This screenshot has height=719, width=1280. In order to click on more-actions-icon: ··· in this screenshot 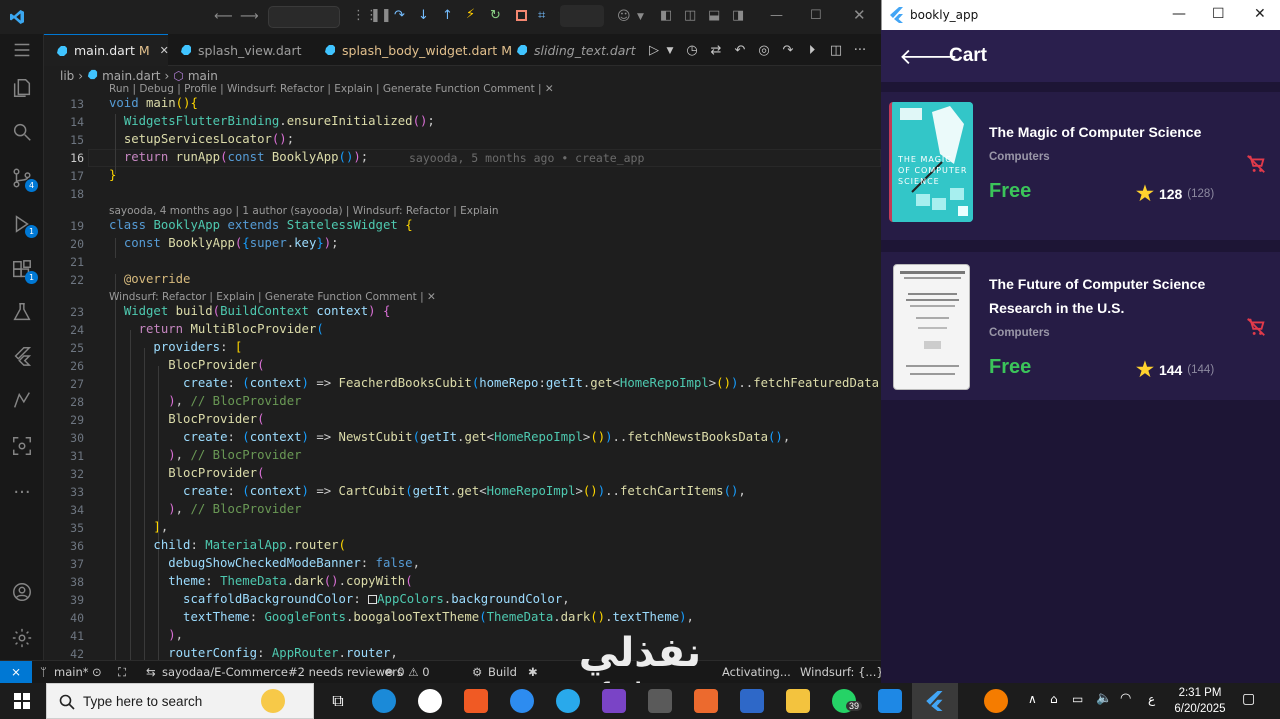, I will do `click(860, 51)`.